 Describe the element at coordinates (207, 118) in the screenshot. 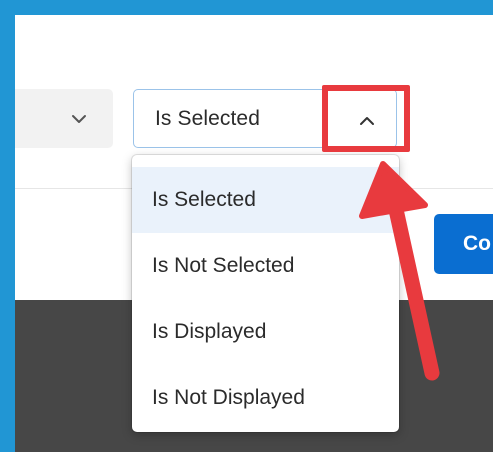

I see `condition-select-value: Is Selected` at that location.